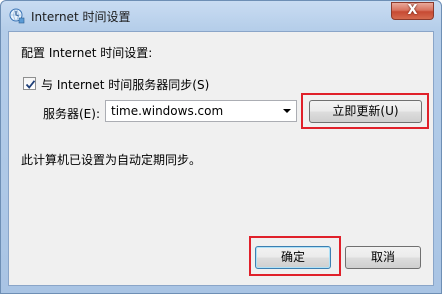  What do you see at coordinates (111, 160) in the screenshot?
I see `status-text: 此计算机已设置为自动定期同步。` at bounding box center [111, 160].